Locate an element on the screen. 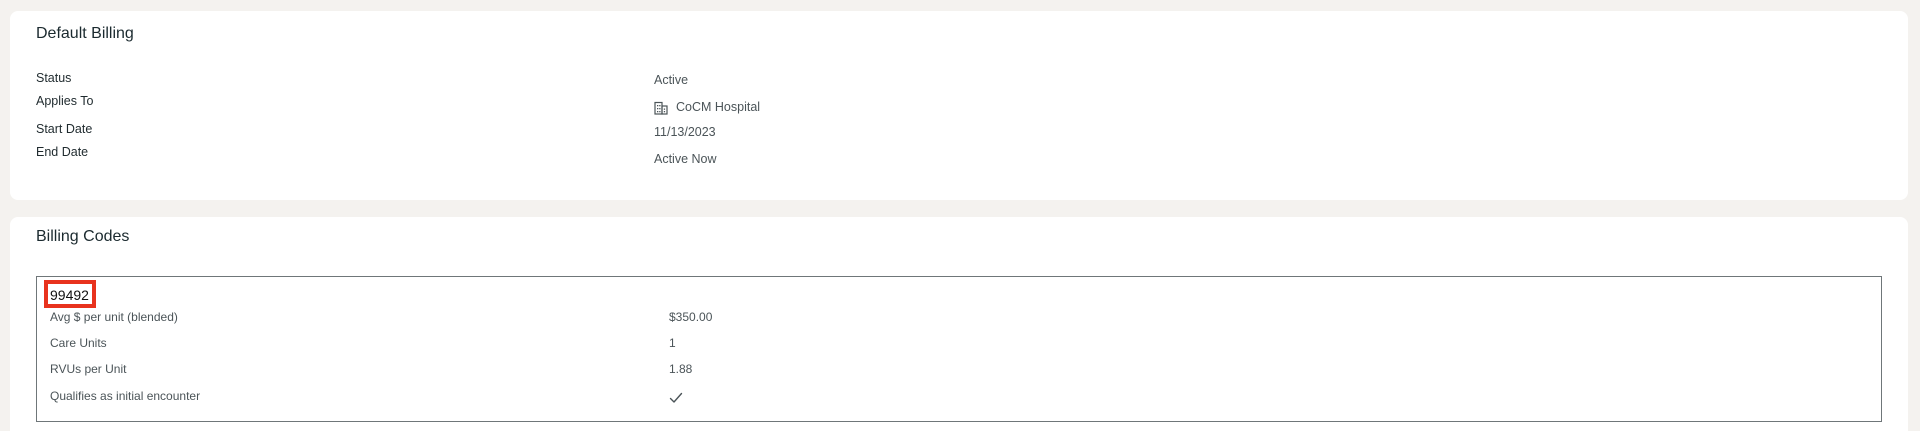 This screenshot has width=1920, height=431. billing-code-number: 99492 is located at coordinates (69, 295).